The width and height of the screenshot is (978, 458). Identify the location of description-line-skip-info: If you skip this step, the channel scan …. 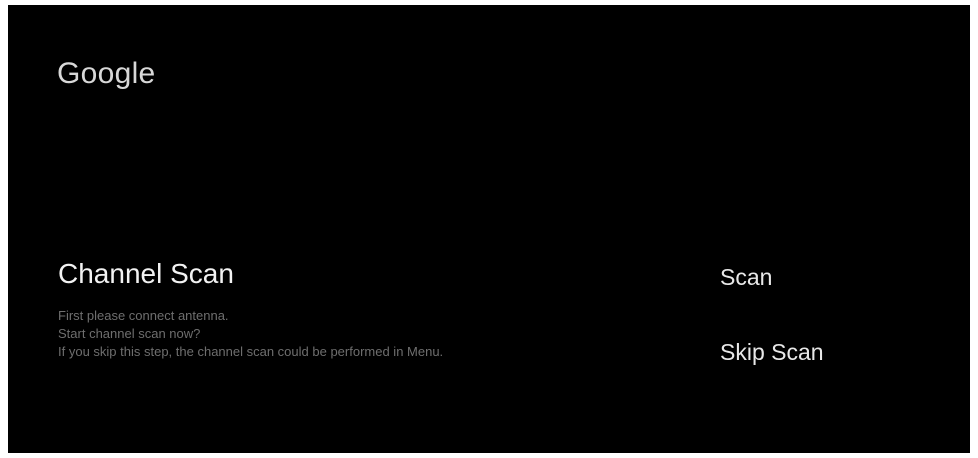
(251, 351).